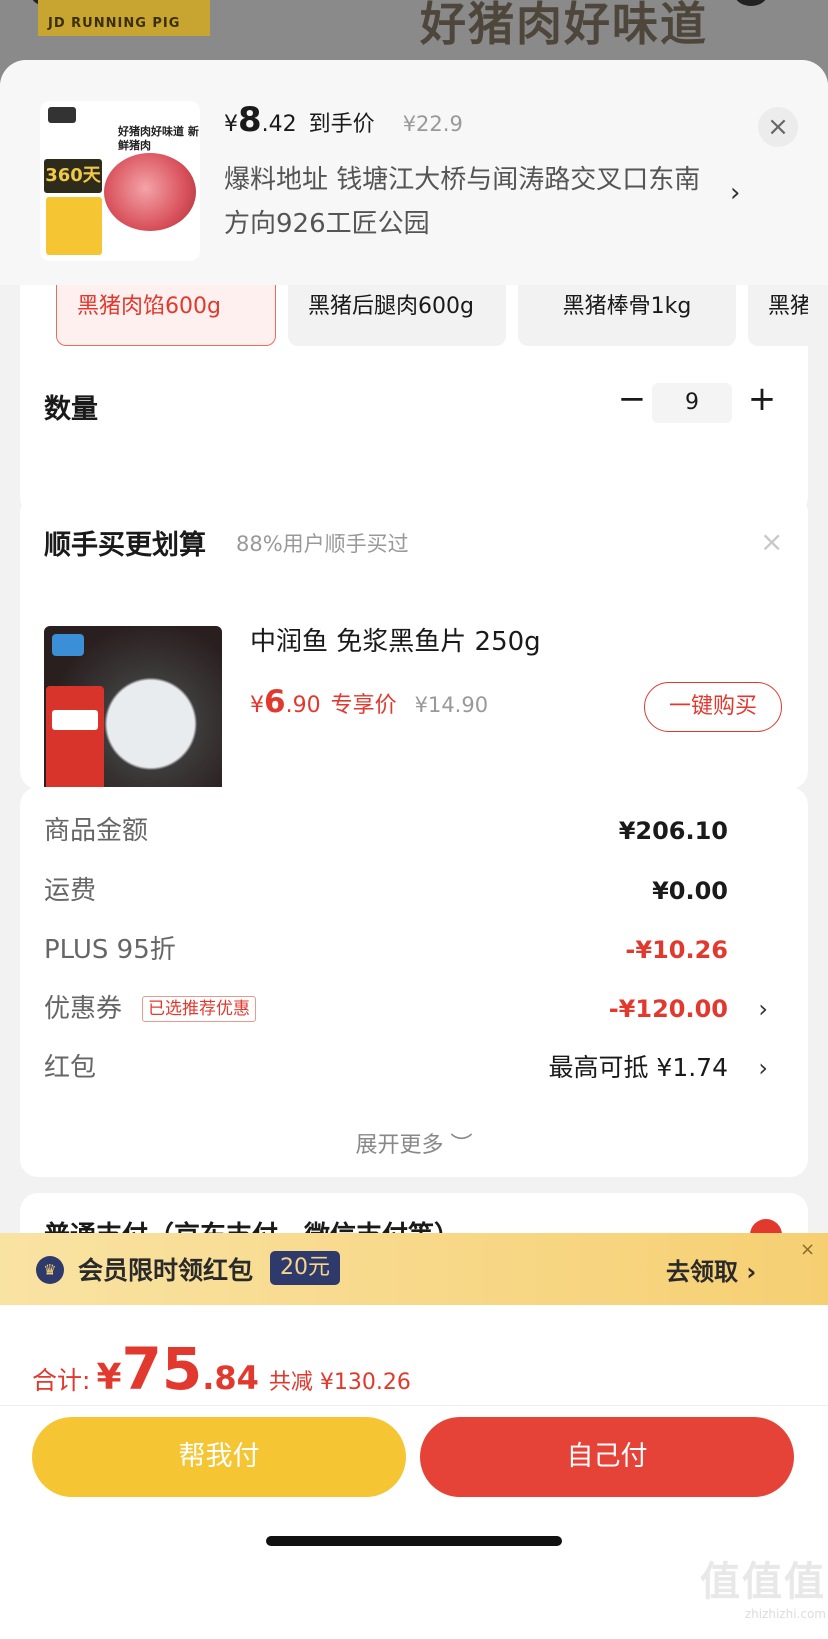 This screenshot has width=828, height=1639. What do you see at coordinates (771, 541) in the screenshot?
I see `bundle-close-icon: ×` at bounding box center [771, 541].